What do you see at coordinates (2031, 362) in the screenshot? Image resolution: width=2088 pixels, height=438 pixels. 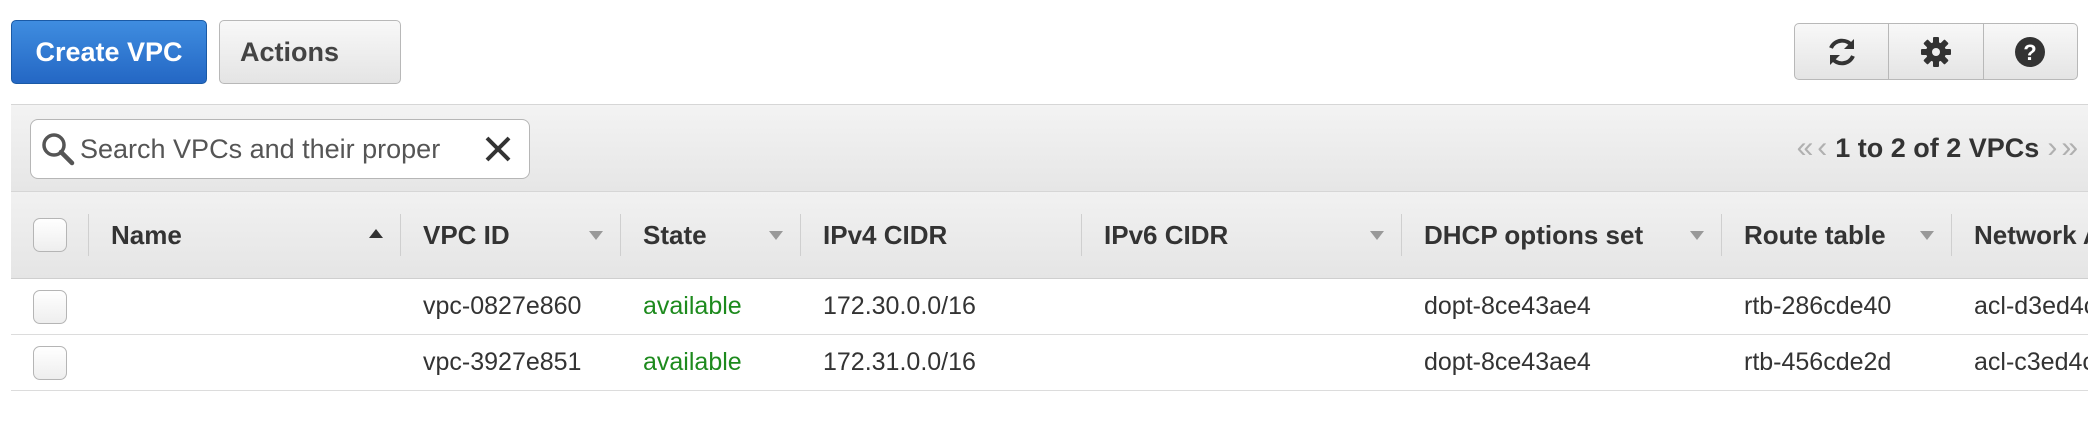 I see `cell-network-acl: acl-c3ed4c` at bounding box center [2031, 362].